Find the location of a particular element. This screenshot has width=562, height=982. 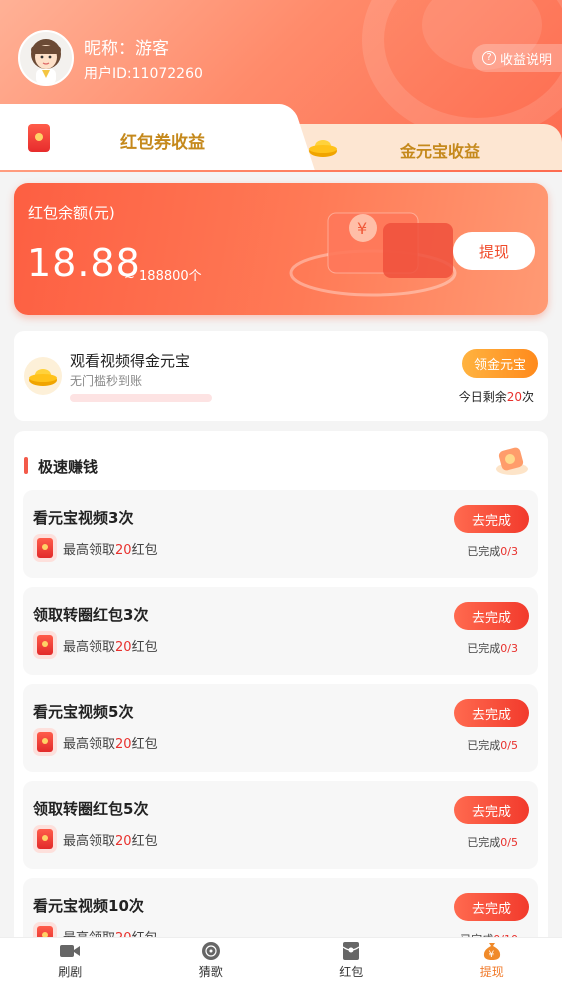

nickname: 昵称：游客 is located at coordinates (126, 49).